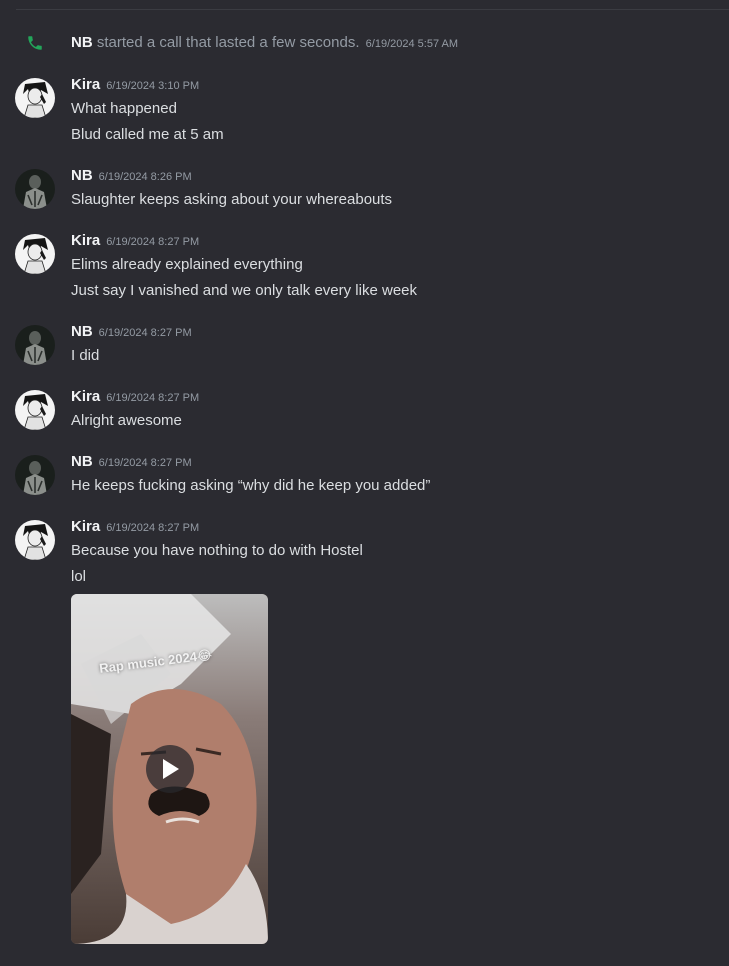 This screenshot has width=729, height=966. Describe the element at coordinates (85, 355) in the screenshot. I see `message-text: I did` at that location.